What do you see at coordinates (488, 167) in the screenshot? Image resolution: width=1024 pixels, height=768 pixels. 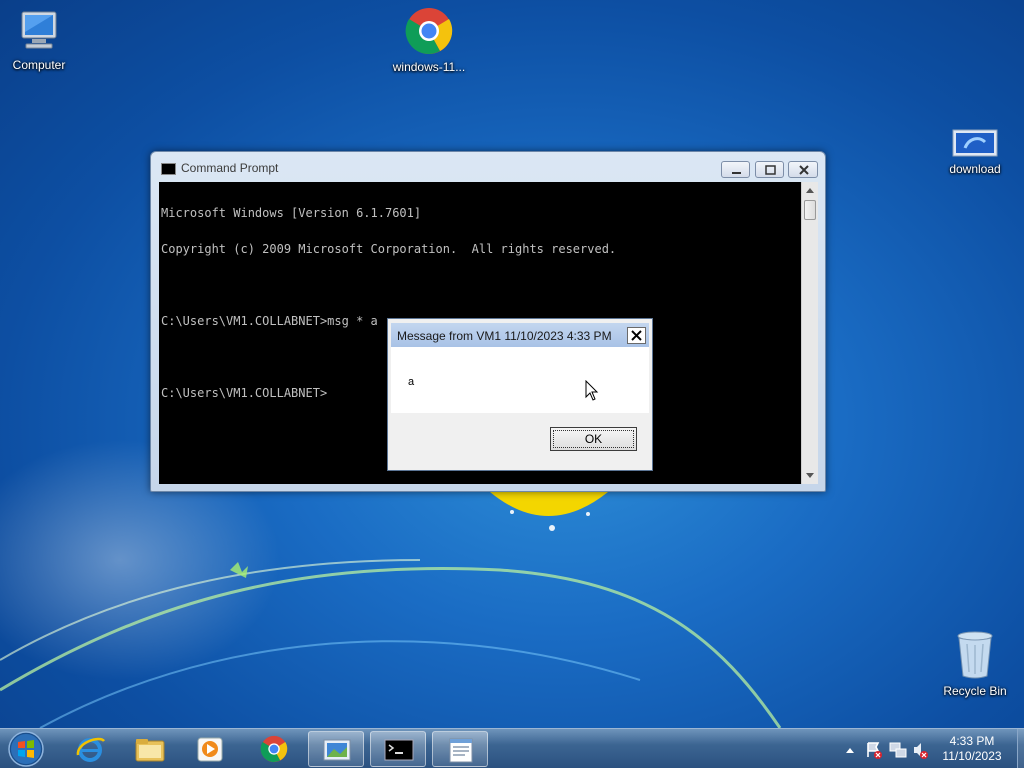 I see `title-bar: Command Prompt` at bounding box center [488, 167].